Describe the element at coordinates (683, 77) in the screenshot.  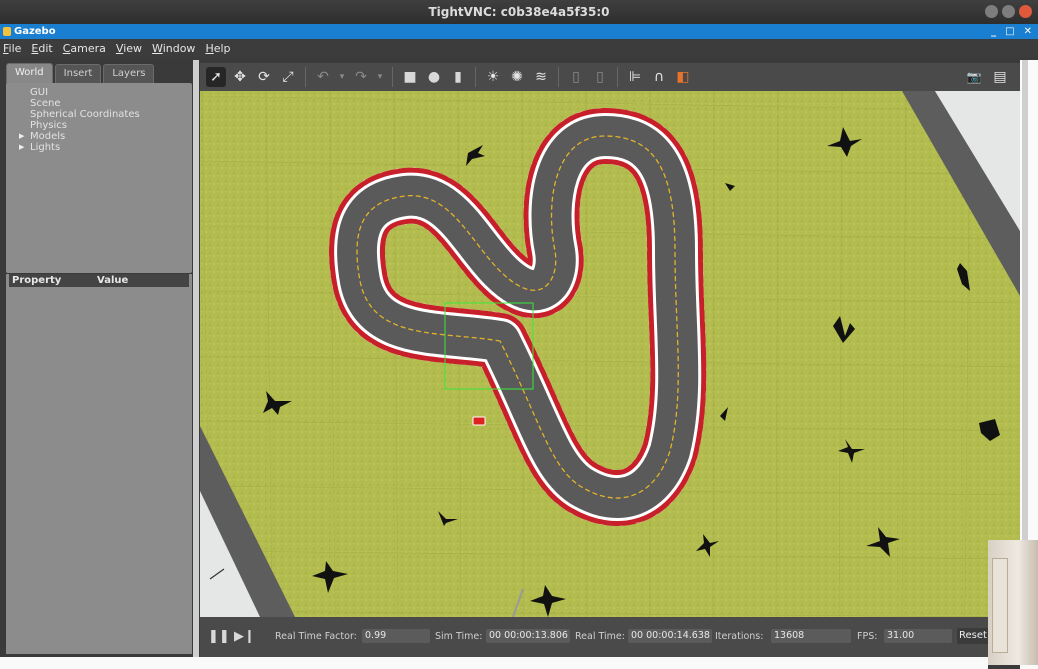
I see `view-angle-icon: ◧` at that location.